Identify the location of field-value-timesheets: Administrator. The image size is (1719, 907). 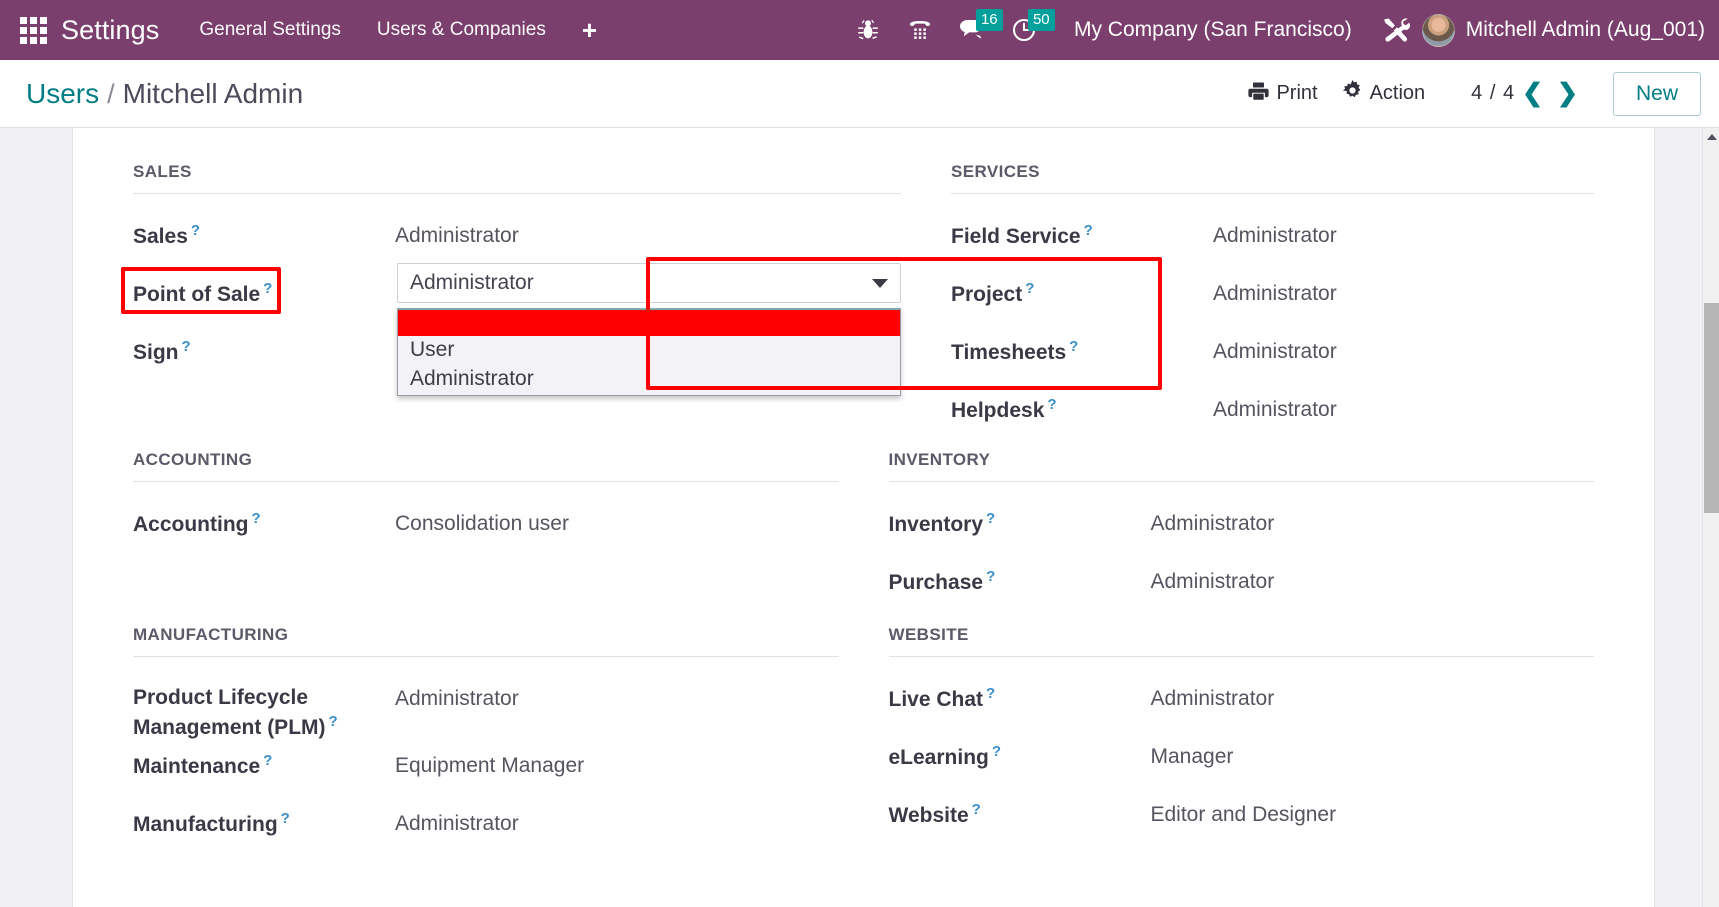
(1275, 350).